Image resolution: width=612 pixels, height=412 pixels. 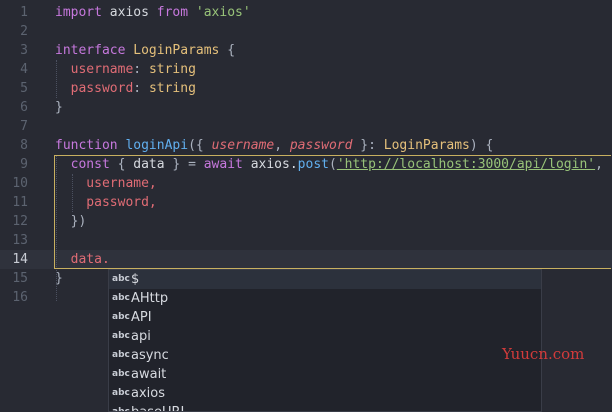 I want to click on line-number: 11, so click(x=20, y=202).